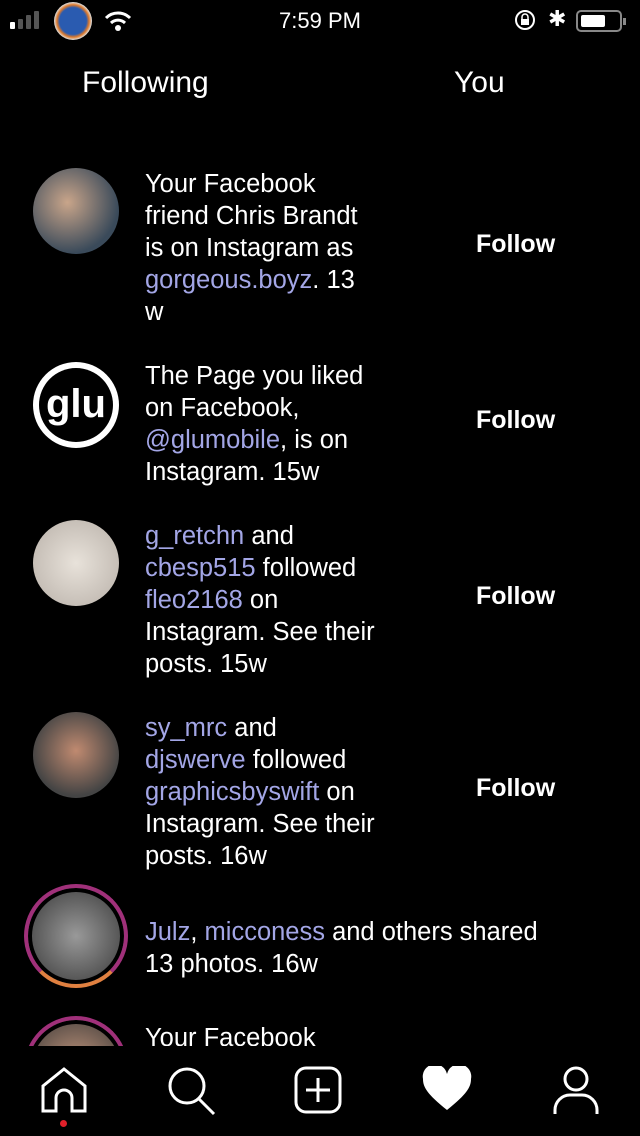  I want to click on username-link: gorgeous.boyz, so click(228, 280).